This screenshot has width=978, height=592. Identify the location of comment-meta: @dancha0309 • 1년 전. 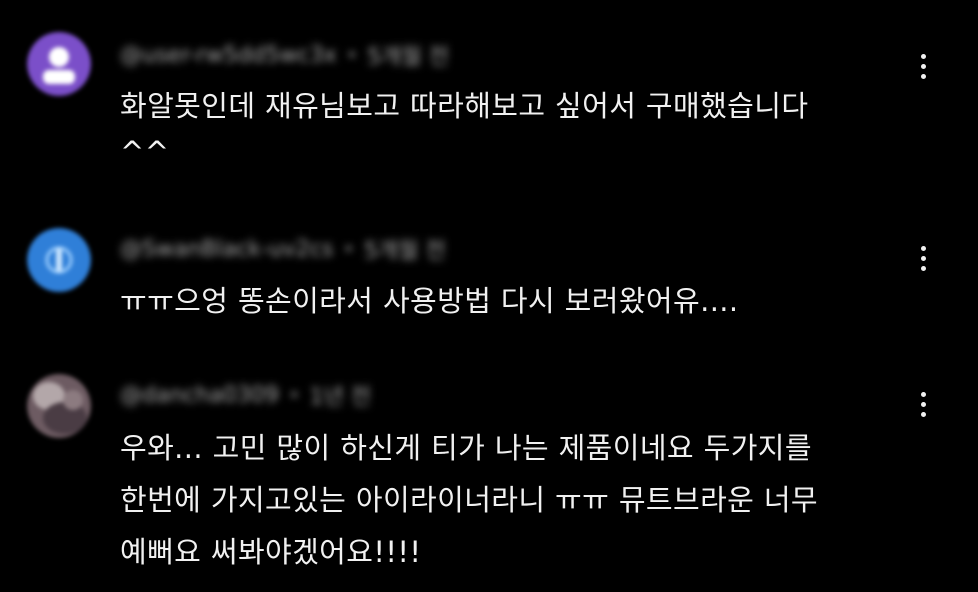
(245, 395).